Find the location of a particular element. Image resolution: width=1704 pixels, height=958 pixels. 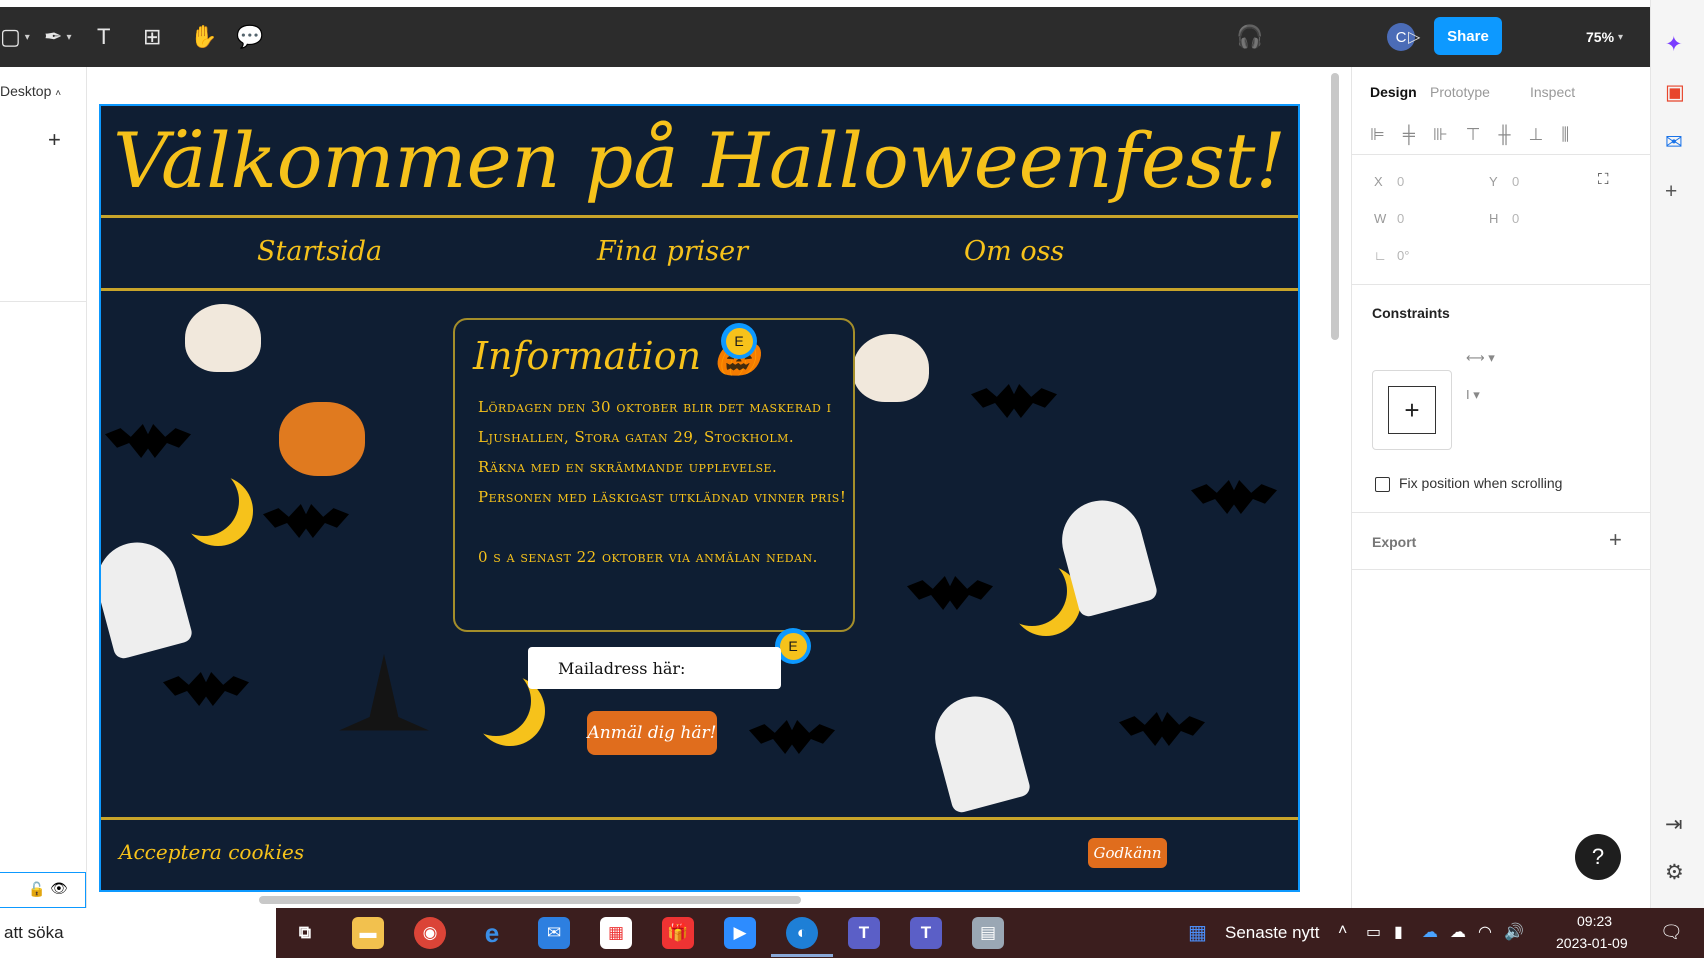

task-view-icon: ⧉ is located at coordinates (305, 933).